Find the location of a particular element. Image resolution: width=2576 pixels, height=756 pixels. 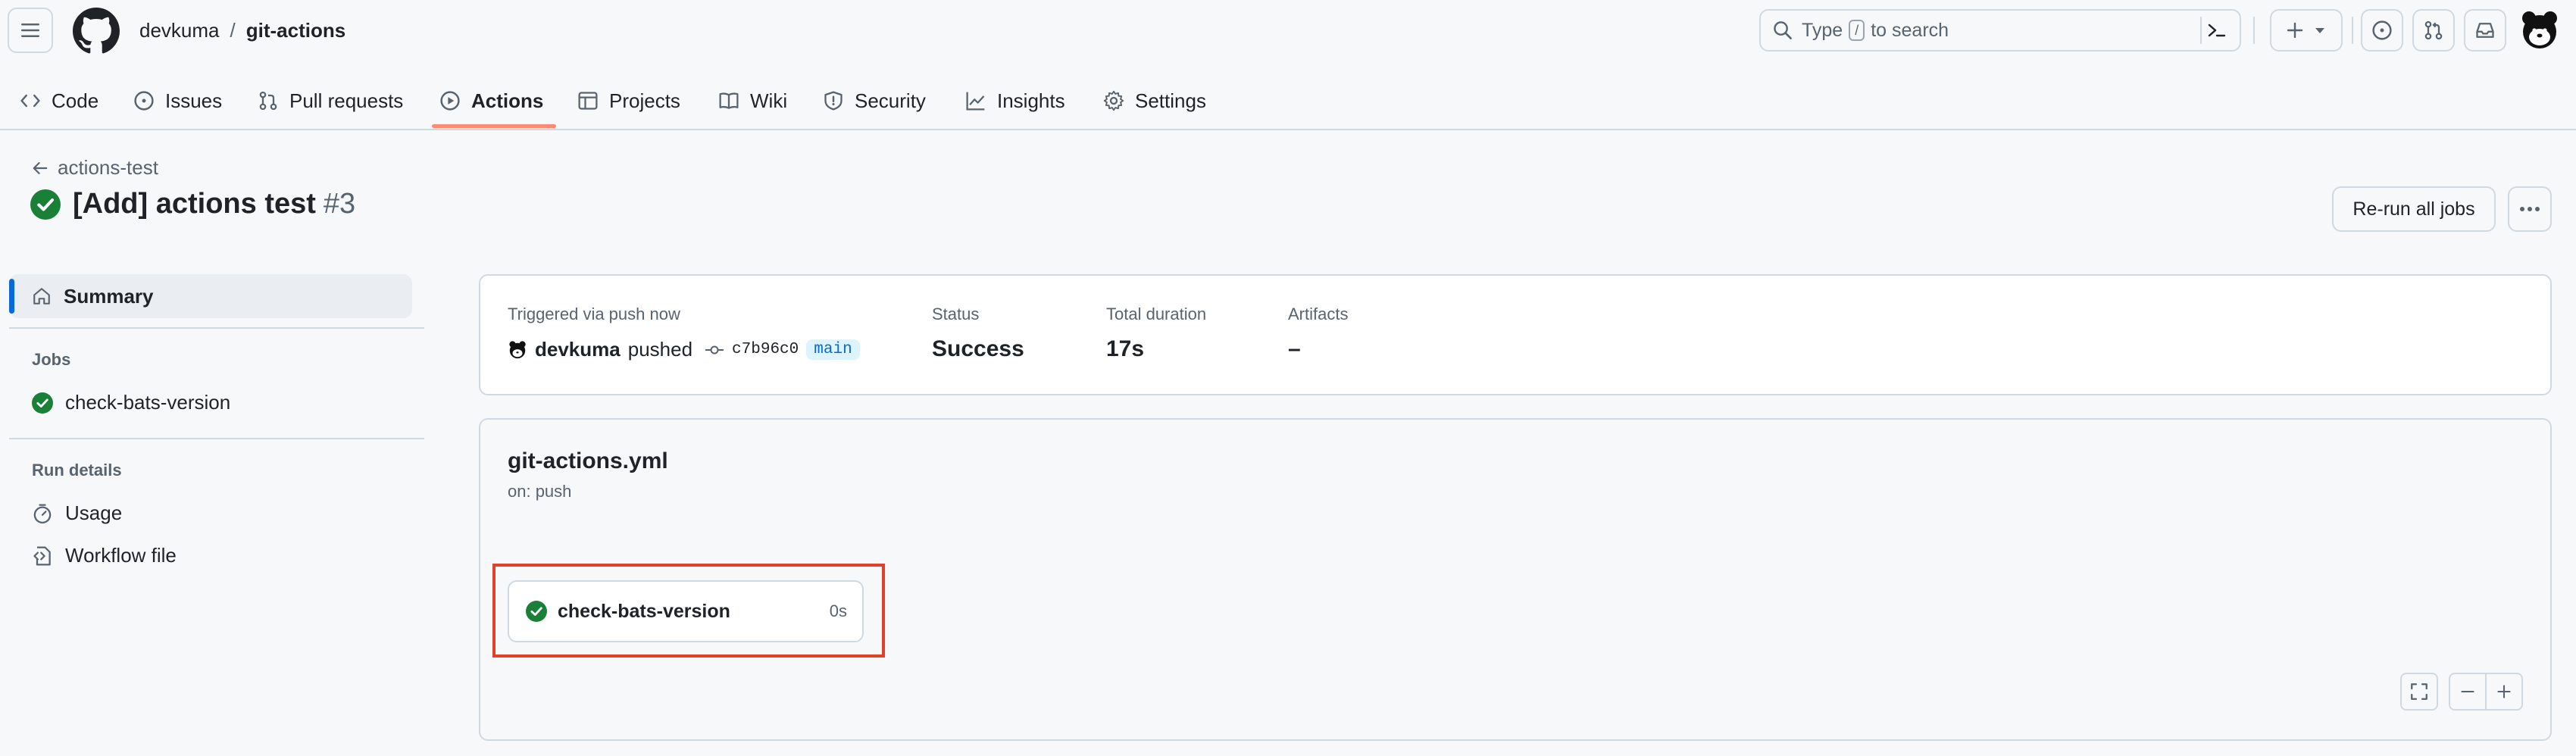

table-icon is located at coordinates (588, 101).